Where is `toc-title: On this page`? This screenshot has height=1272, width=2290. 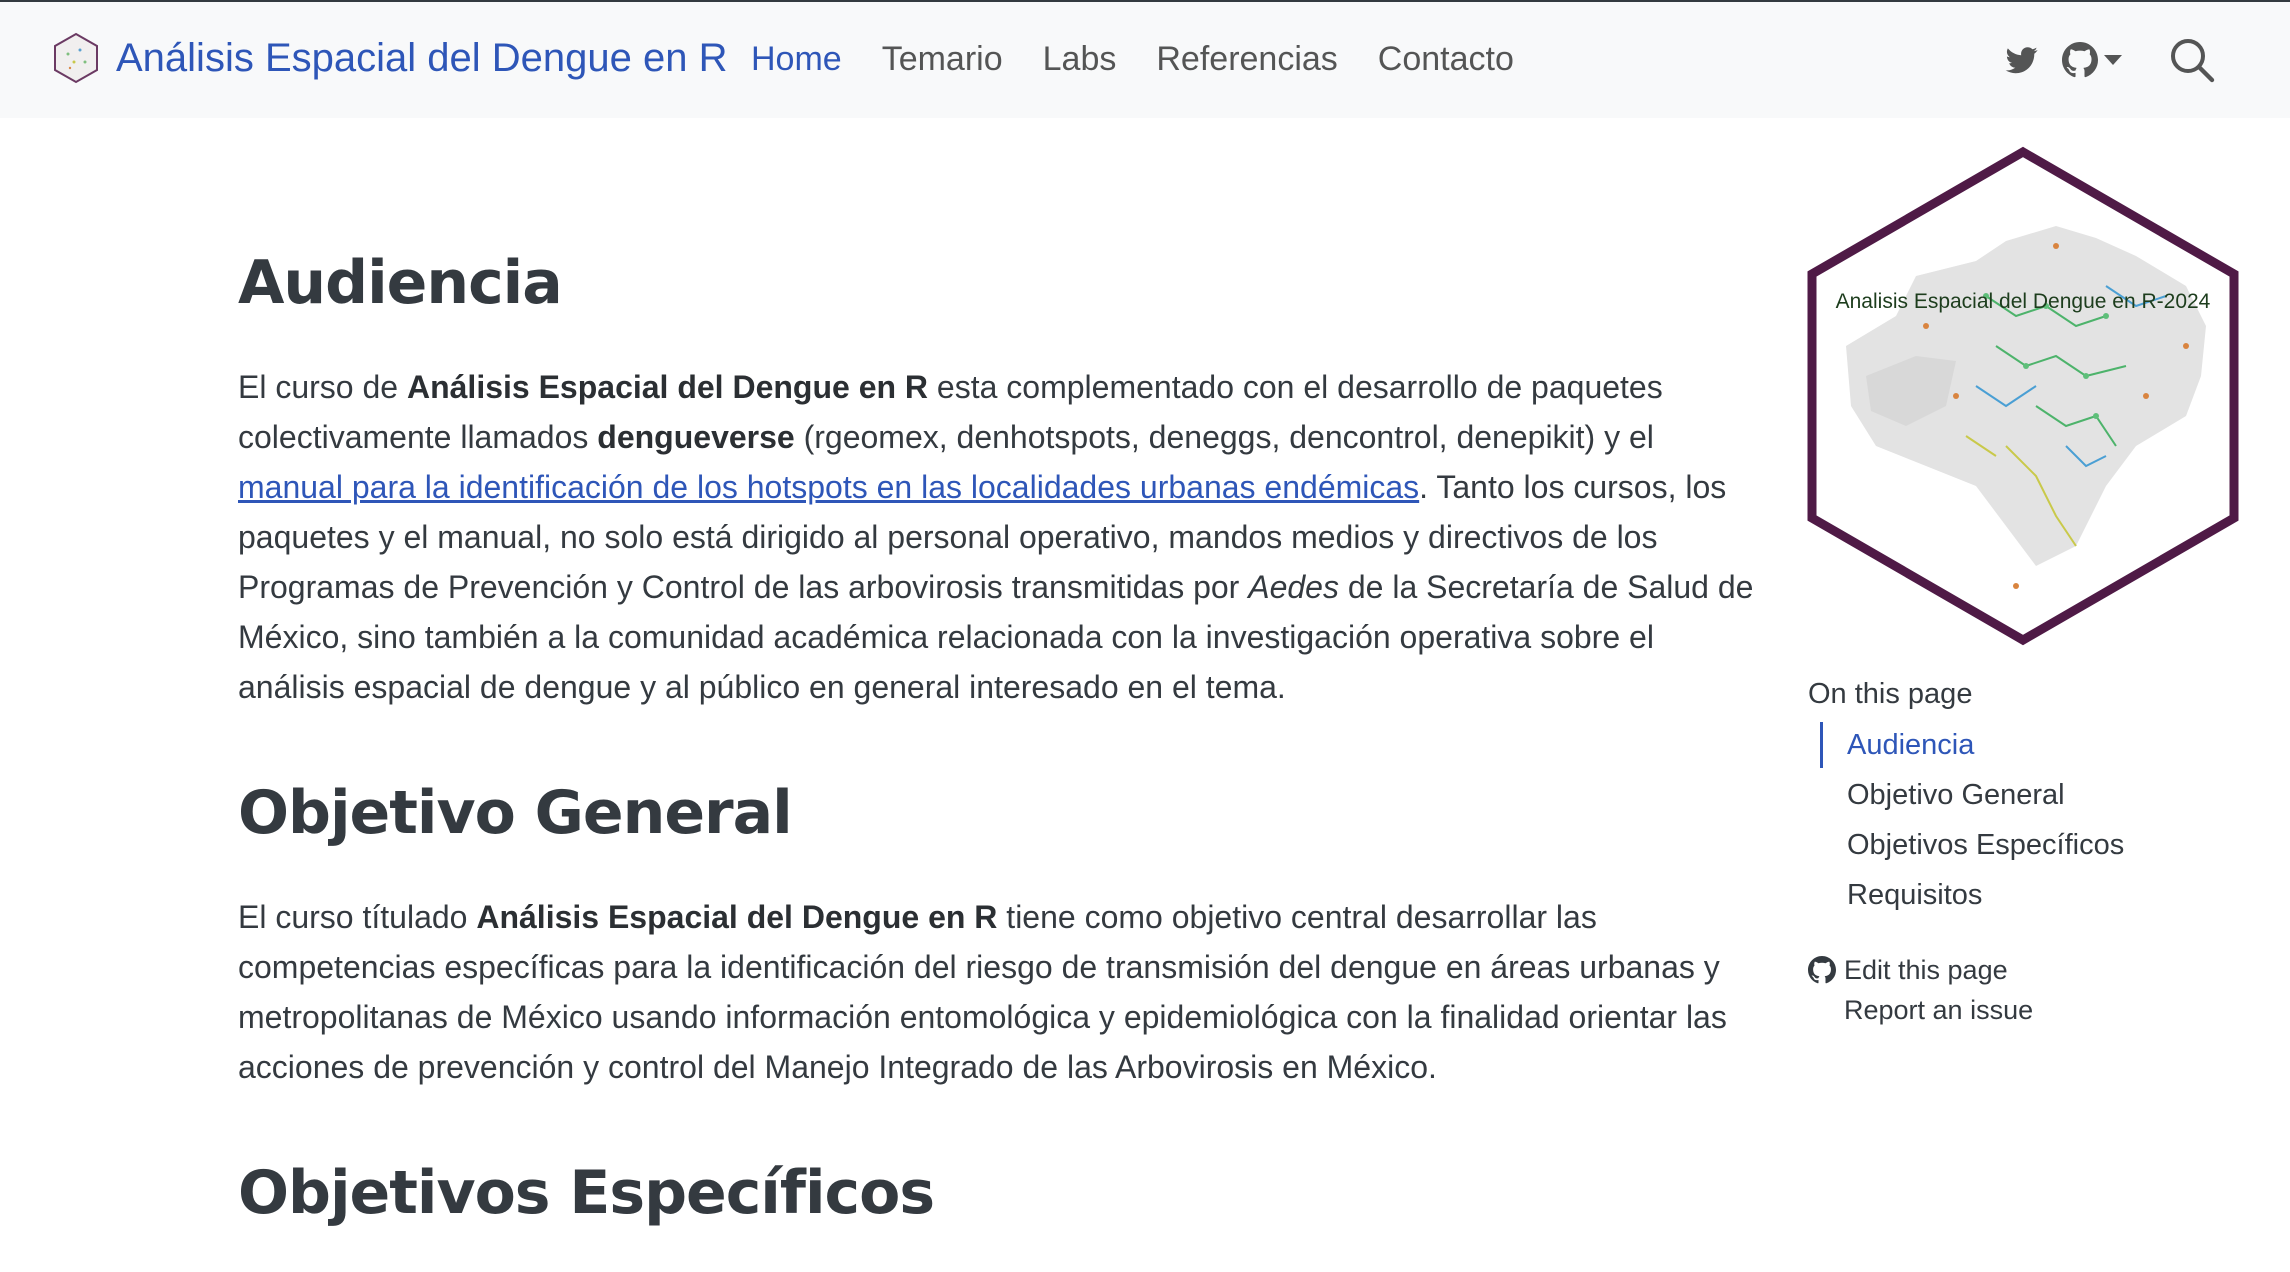 toc-title: On this page is located at coordinates (1890, 694).